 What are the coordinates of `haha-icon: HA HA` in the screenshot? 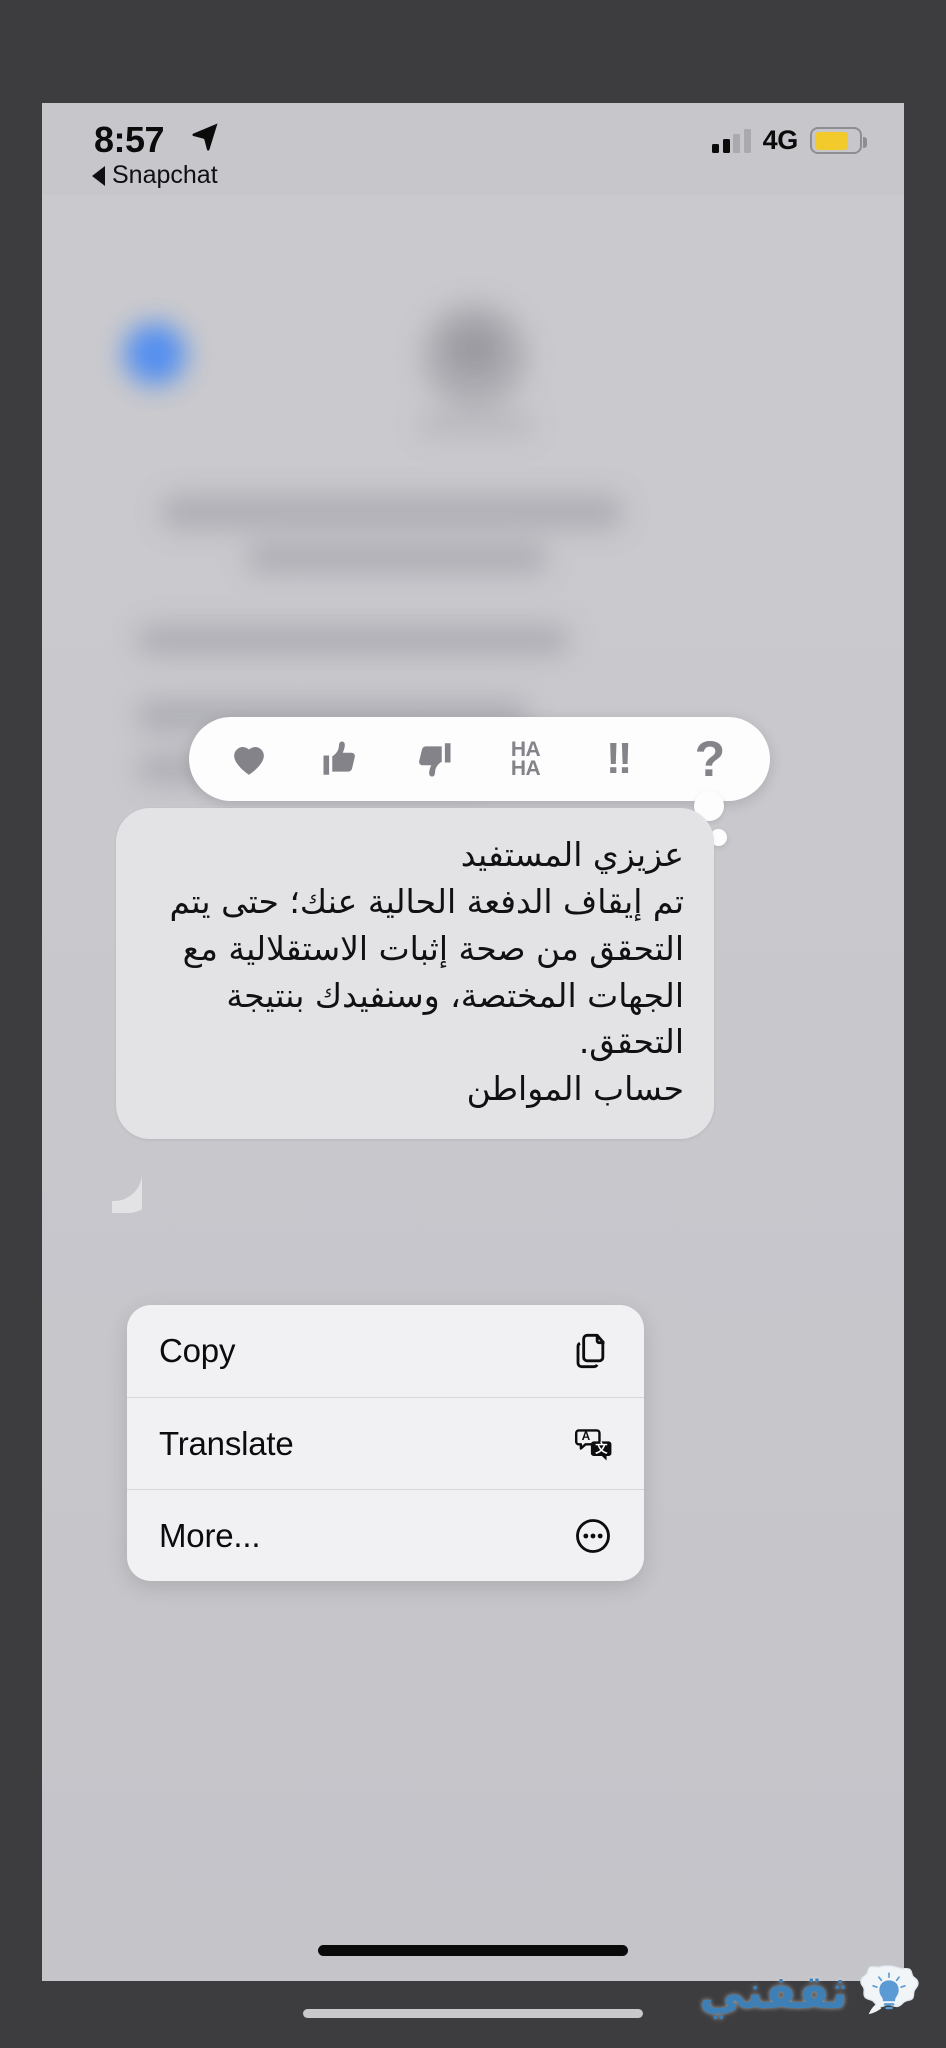 It's located at (525, 759).